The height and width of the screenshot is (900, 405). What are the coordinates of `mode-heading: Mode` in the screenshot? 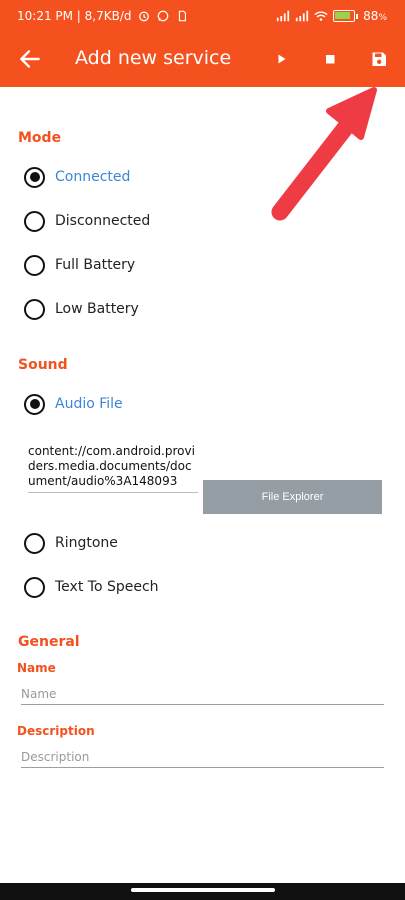 It's located at (40, 138).